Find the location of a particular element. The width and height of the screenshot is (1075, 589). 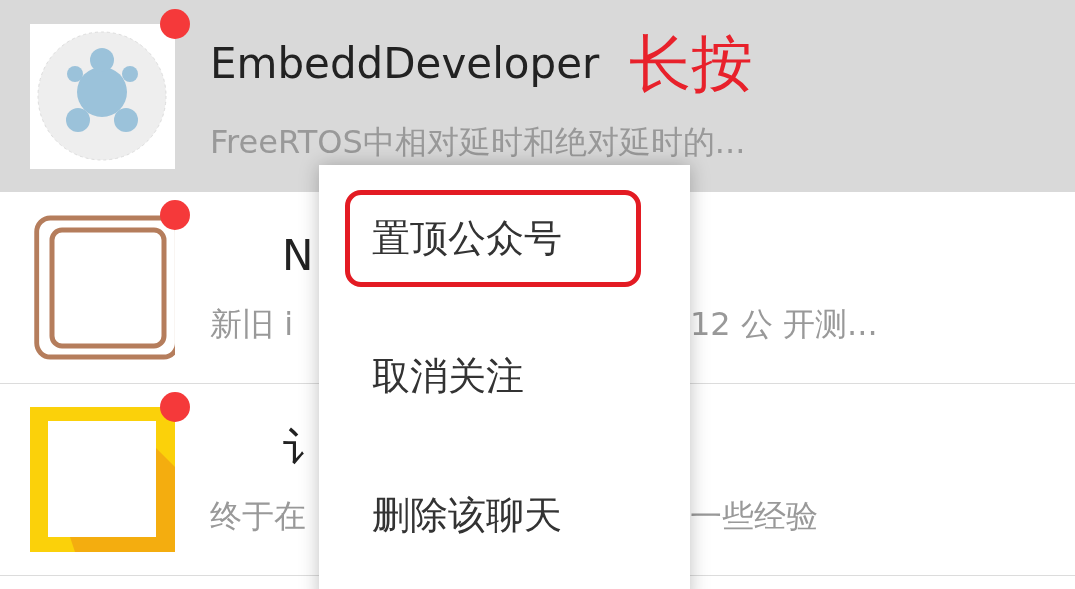

message-preview: 终于在 is located at coordinates (258, 516).